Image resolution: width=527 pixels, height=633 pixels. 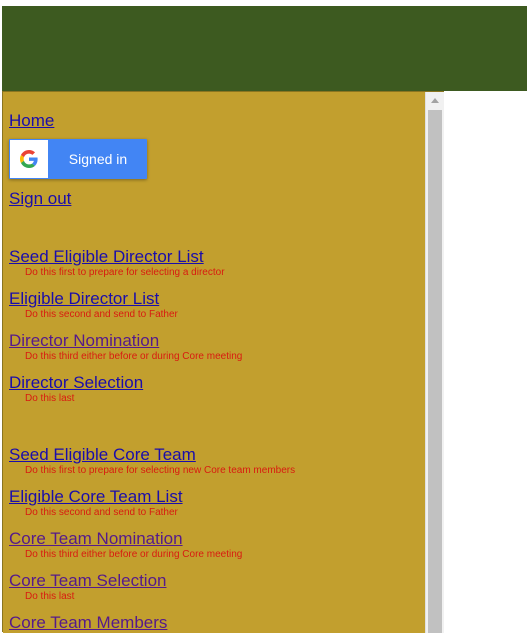 I want to click on director-selection-link: Director Selection, so click(x=76, y=383).